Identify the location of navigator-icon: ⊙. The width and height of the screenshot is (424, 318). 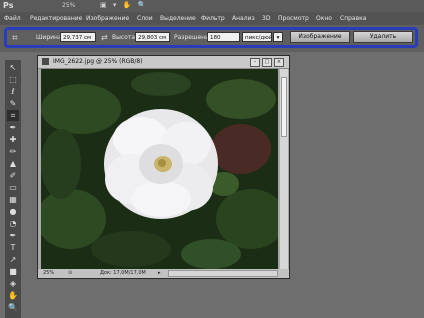
(70, 273).